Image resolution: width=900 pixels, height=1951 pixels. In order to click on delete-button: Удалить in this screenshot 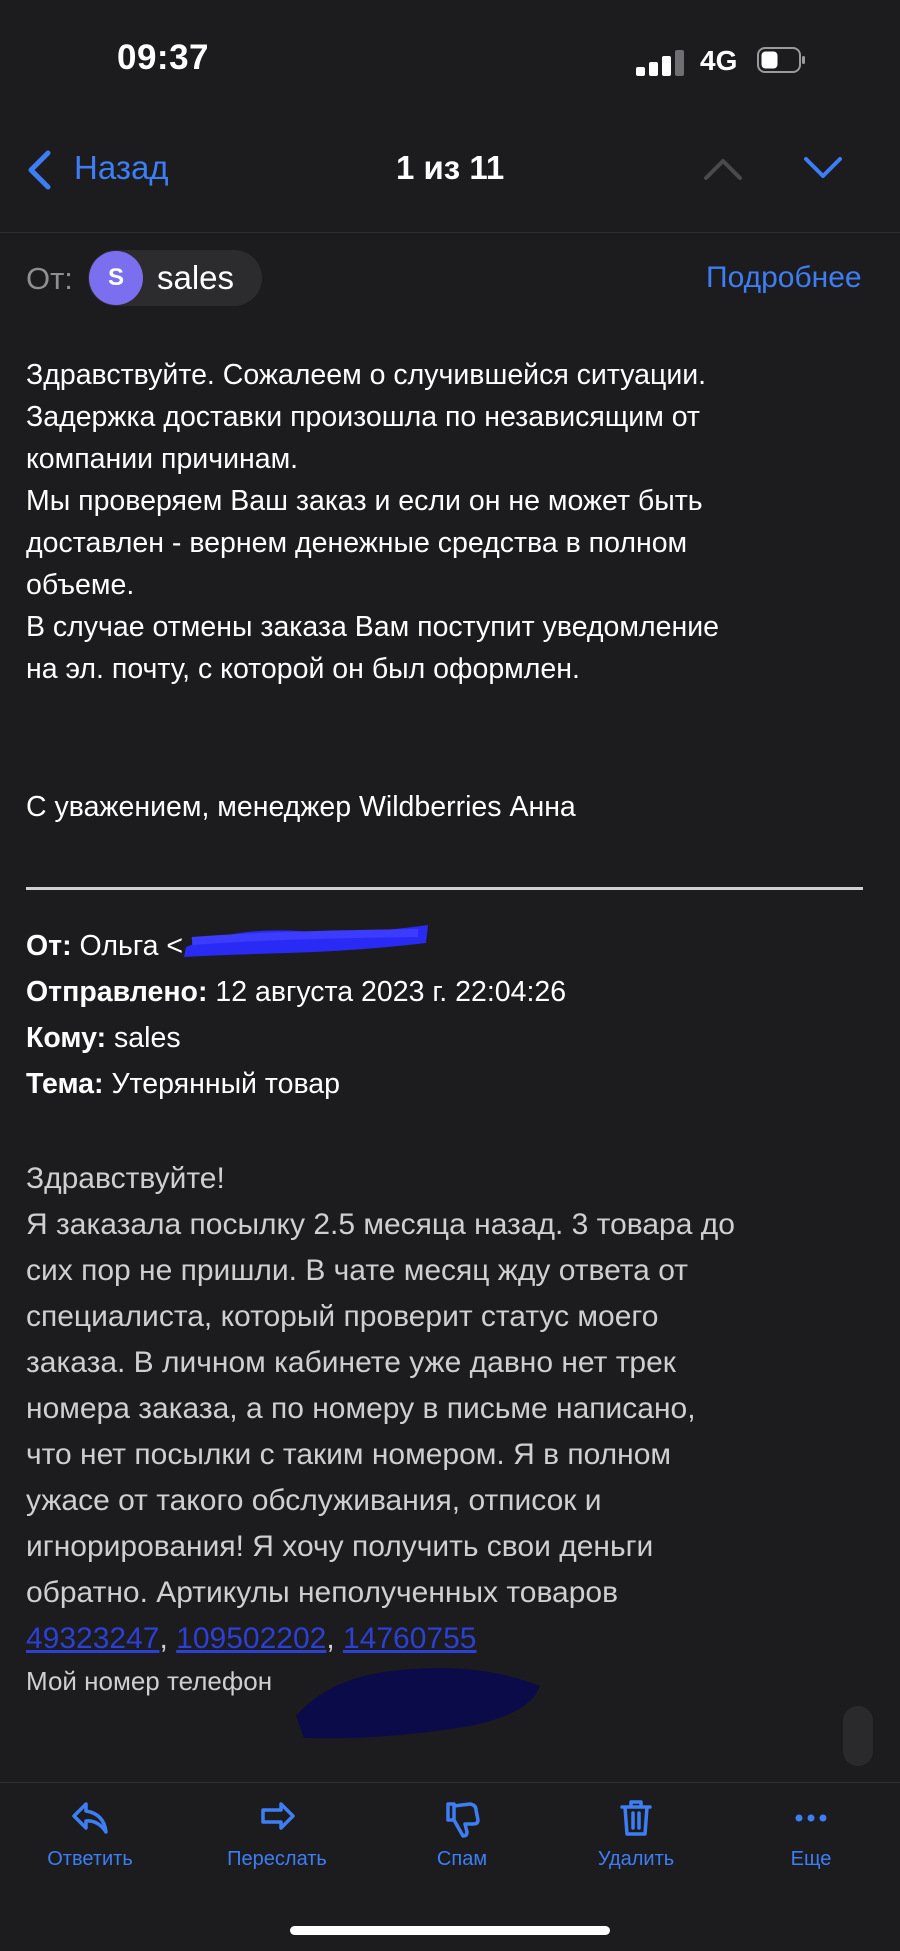, I will do `click(636, 1836)`.